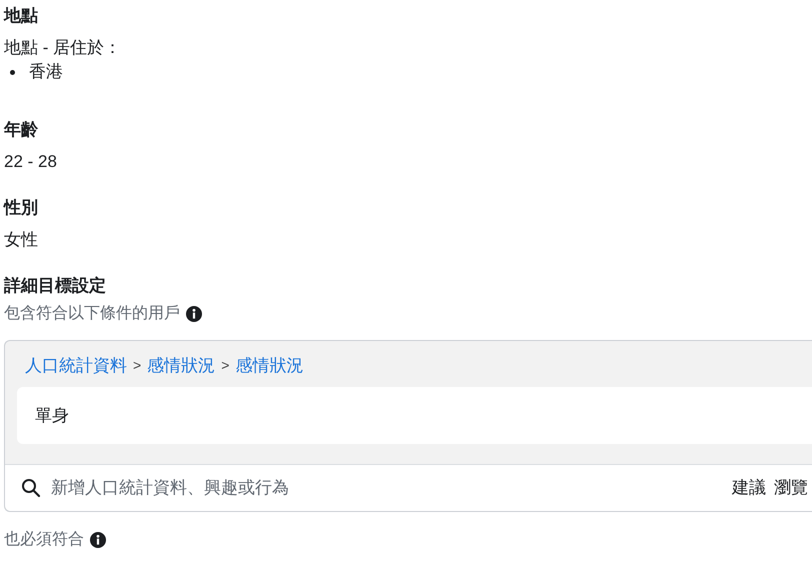 The image size is (812, 579). What do you see at coordinates (63, 48) in the screenshot?
I see `location-label: 地點 - 居住於：` at bounding box center [63, 48].